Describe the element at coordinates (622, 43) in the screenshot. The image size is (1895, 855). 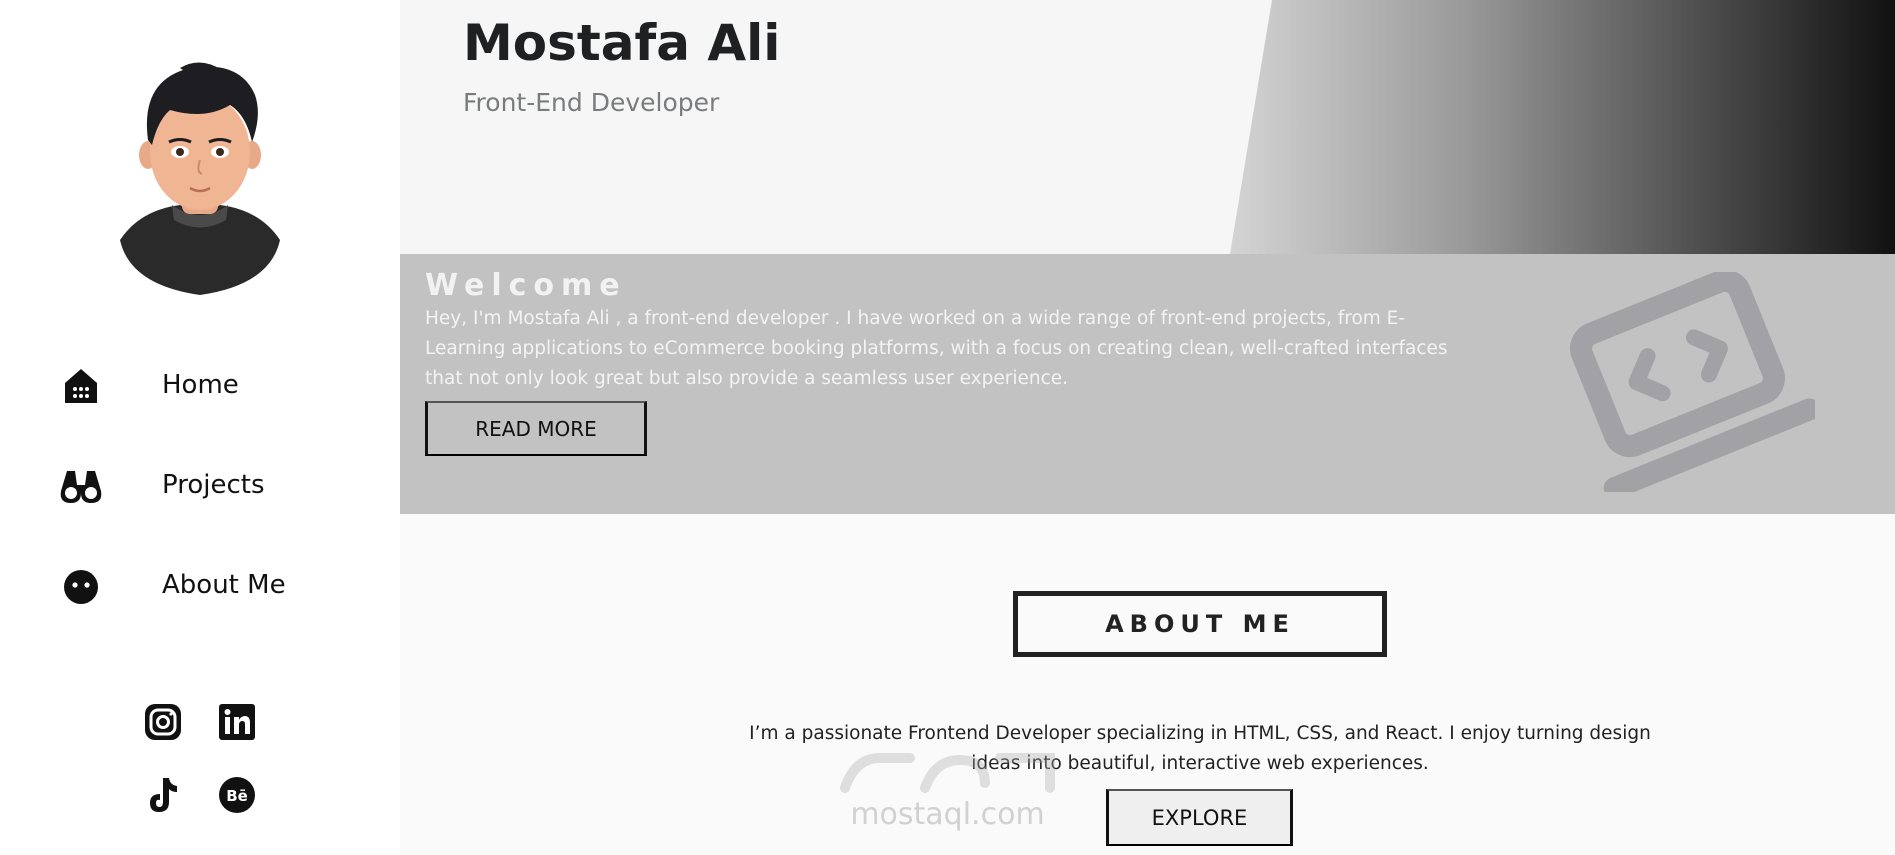
I see `page-title: Mostafa Ali` at that location.